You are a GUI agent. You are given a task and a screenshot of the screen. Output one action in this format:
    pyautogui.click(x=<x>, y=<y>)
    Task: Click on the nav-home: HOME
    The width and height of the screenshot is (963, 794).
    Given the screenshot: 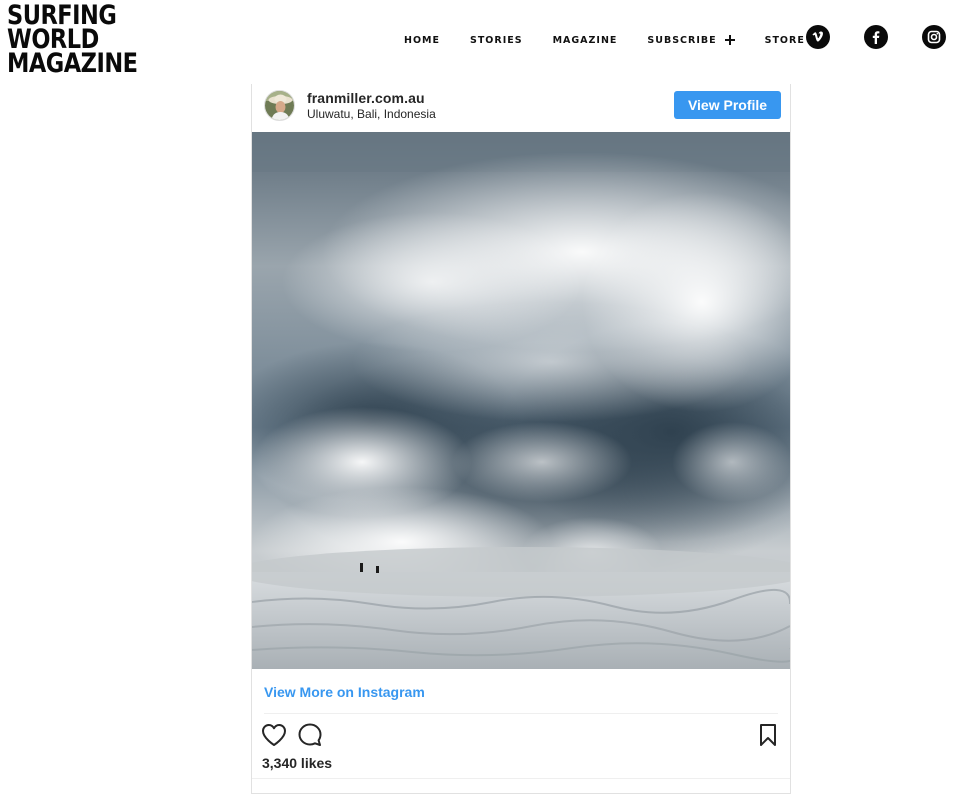 What is the action you would take?
    pyautogui.click(x=422, y=40)
    